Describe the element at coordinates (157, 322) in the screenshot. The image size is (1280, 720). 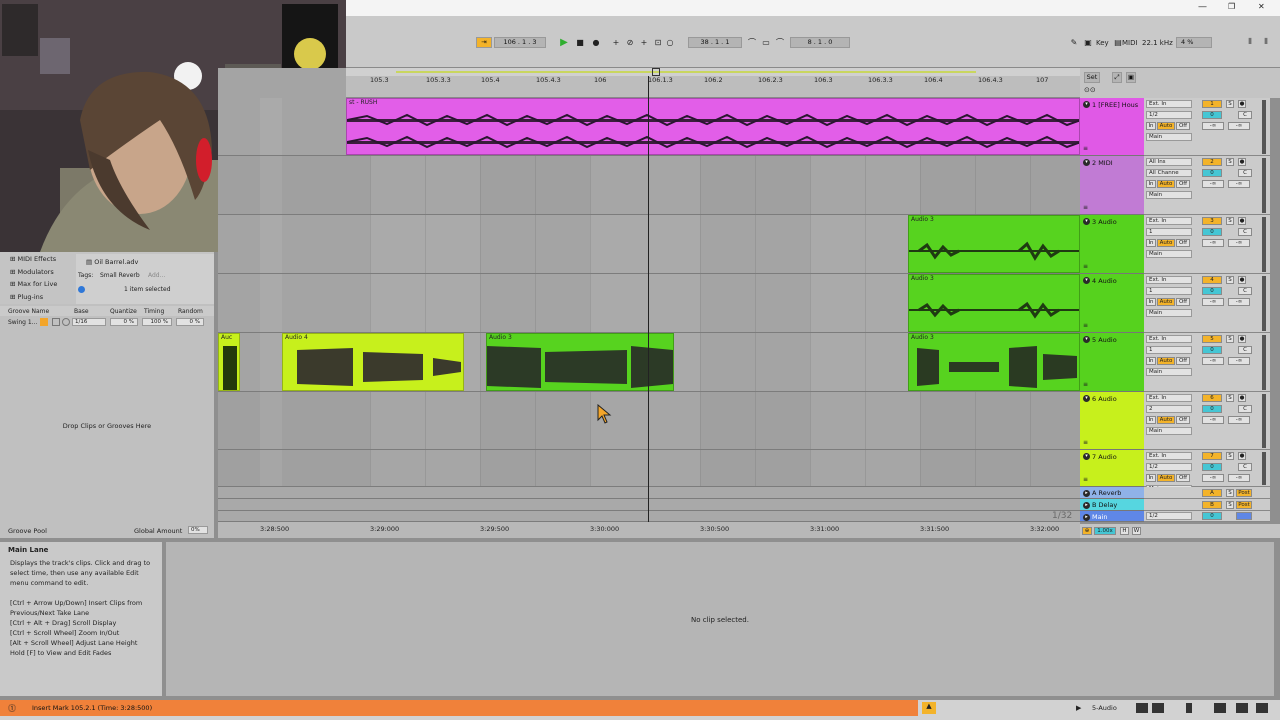
I see `groove-timing-value: 100 %` at that location.